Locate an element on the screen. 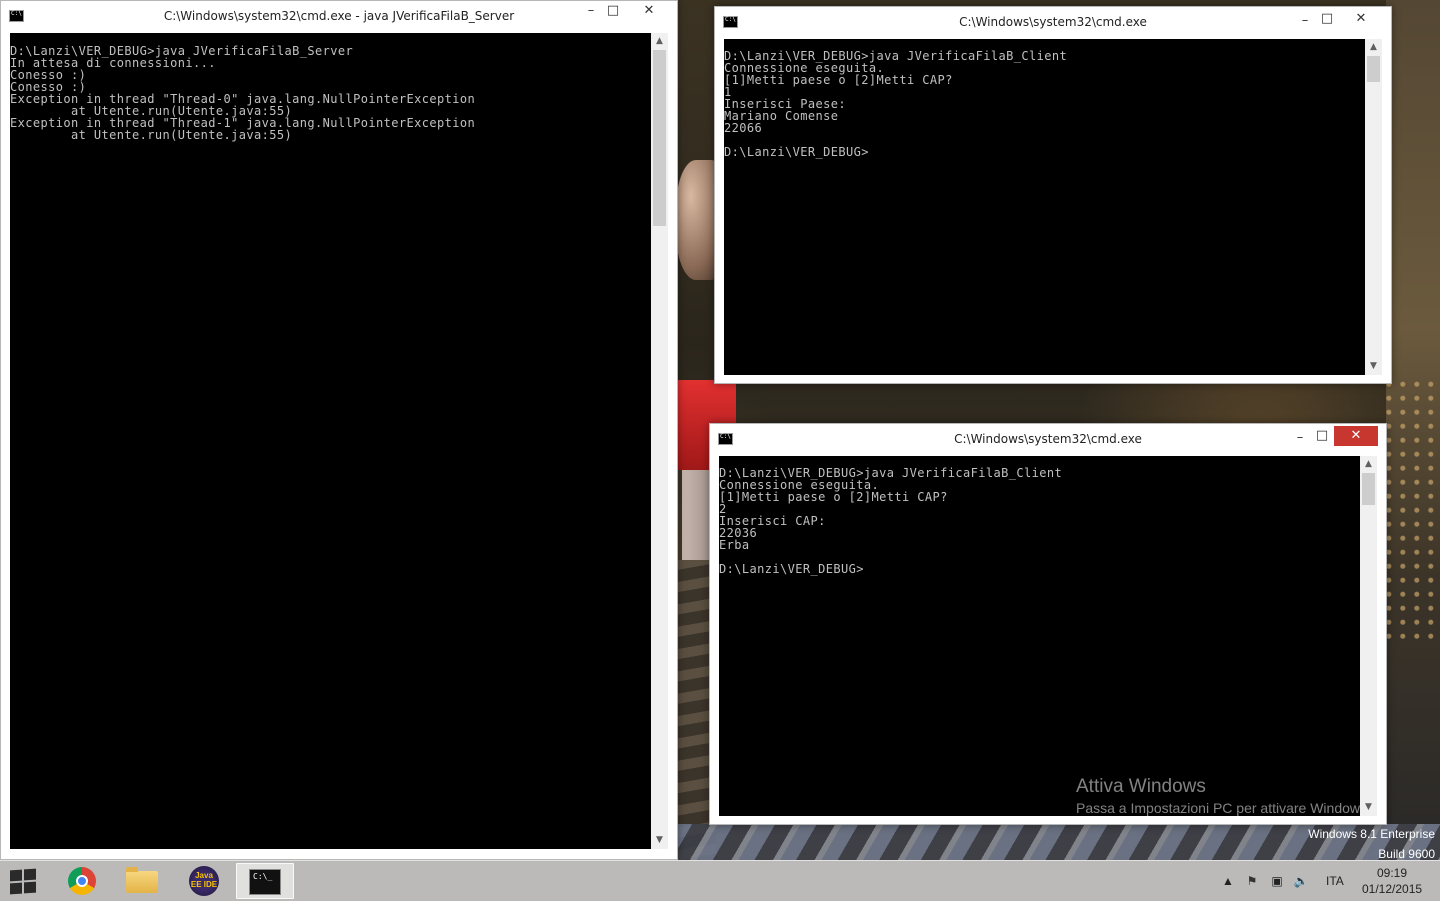 The width and height of the screenshot is (1440, 901). client2-window-title: C:\Windows\system32\cmd.exe is located at coordinates (1048, 439).